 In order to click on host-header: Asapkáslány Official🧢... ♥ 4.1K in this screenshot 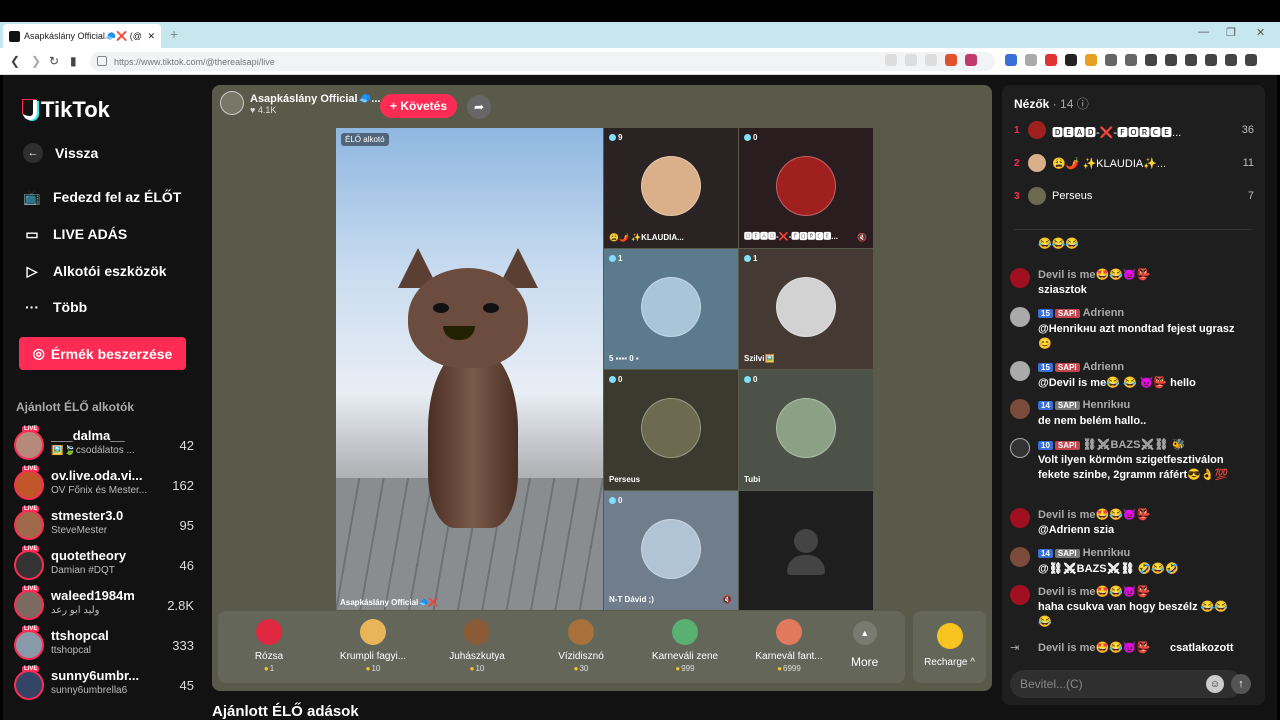, I will do `click(300, 103)`.